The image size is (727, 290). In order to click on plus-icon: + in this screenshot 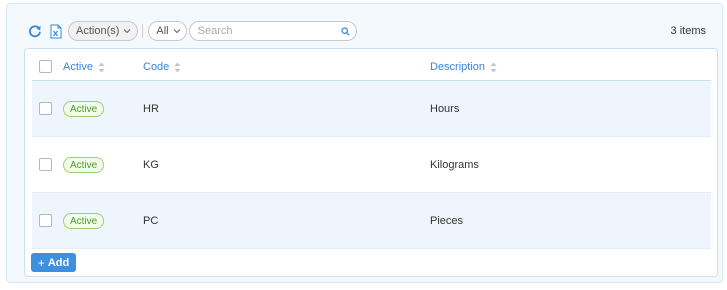, I will do `click(41, 262)`.